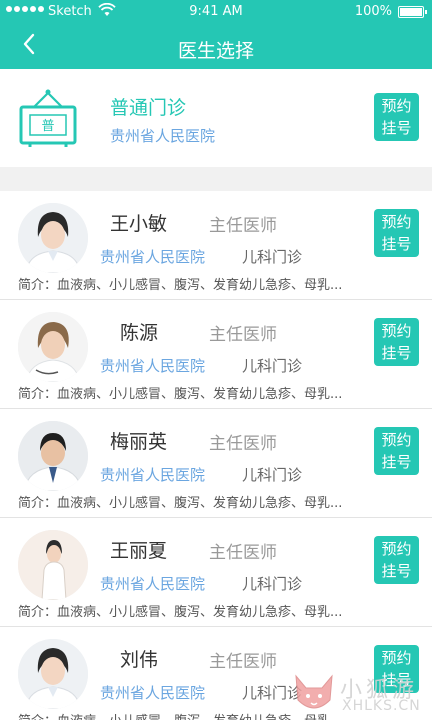 The width and height of the screenshot is (432, 720). Describe the element at coordinates (381, 706) in the screenshot. I see `watermark-en: XHLKS.CN` at that location.